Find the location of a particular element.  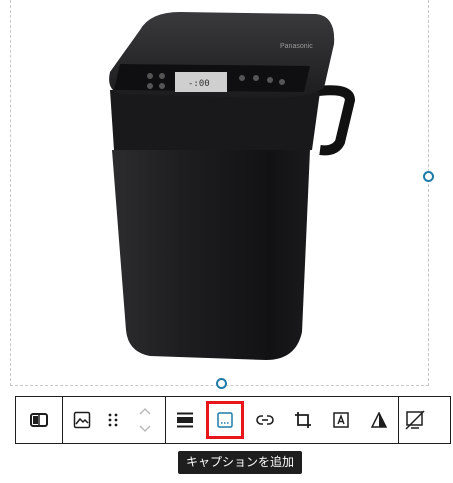

toolbar-group-image-tools is located at coordinates (282, 420).